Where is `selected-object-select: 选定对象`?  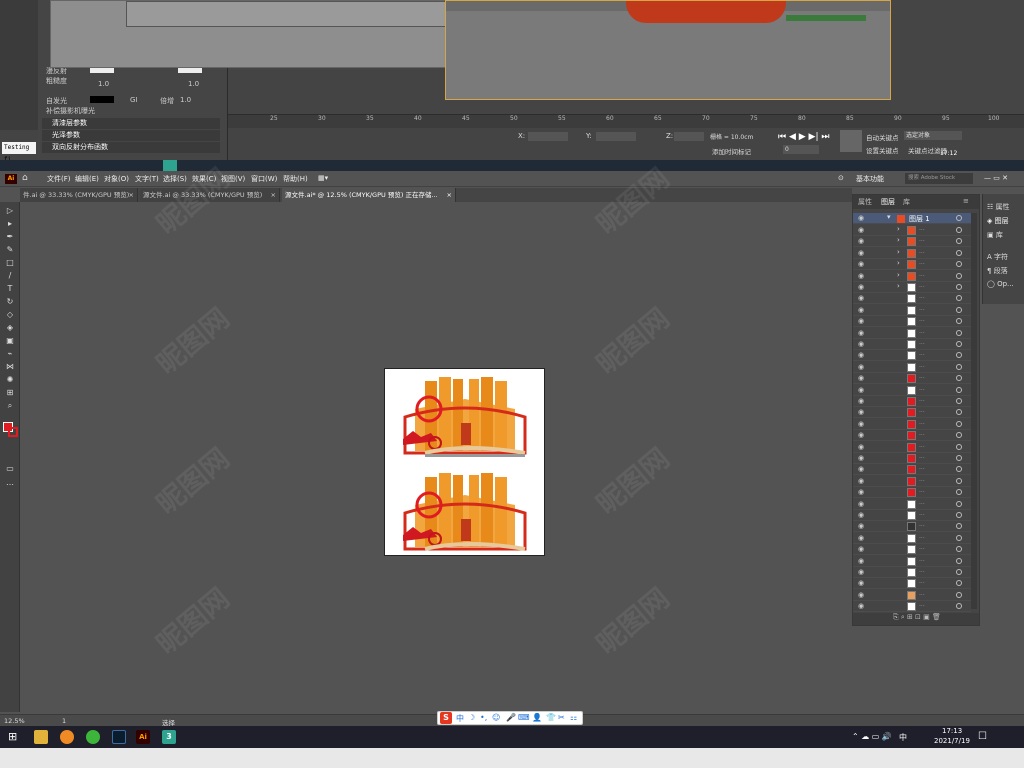
selected-object-select: 选定对象 is located at coordinates (933, 135).